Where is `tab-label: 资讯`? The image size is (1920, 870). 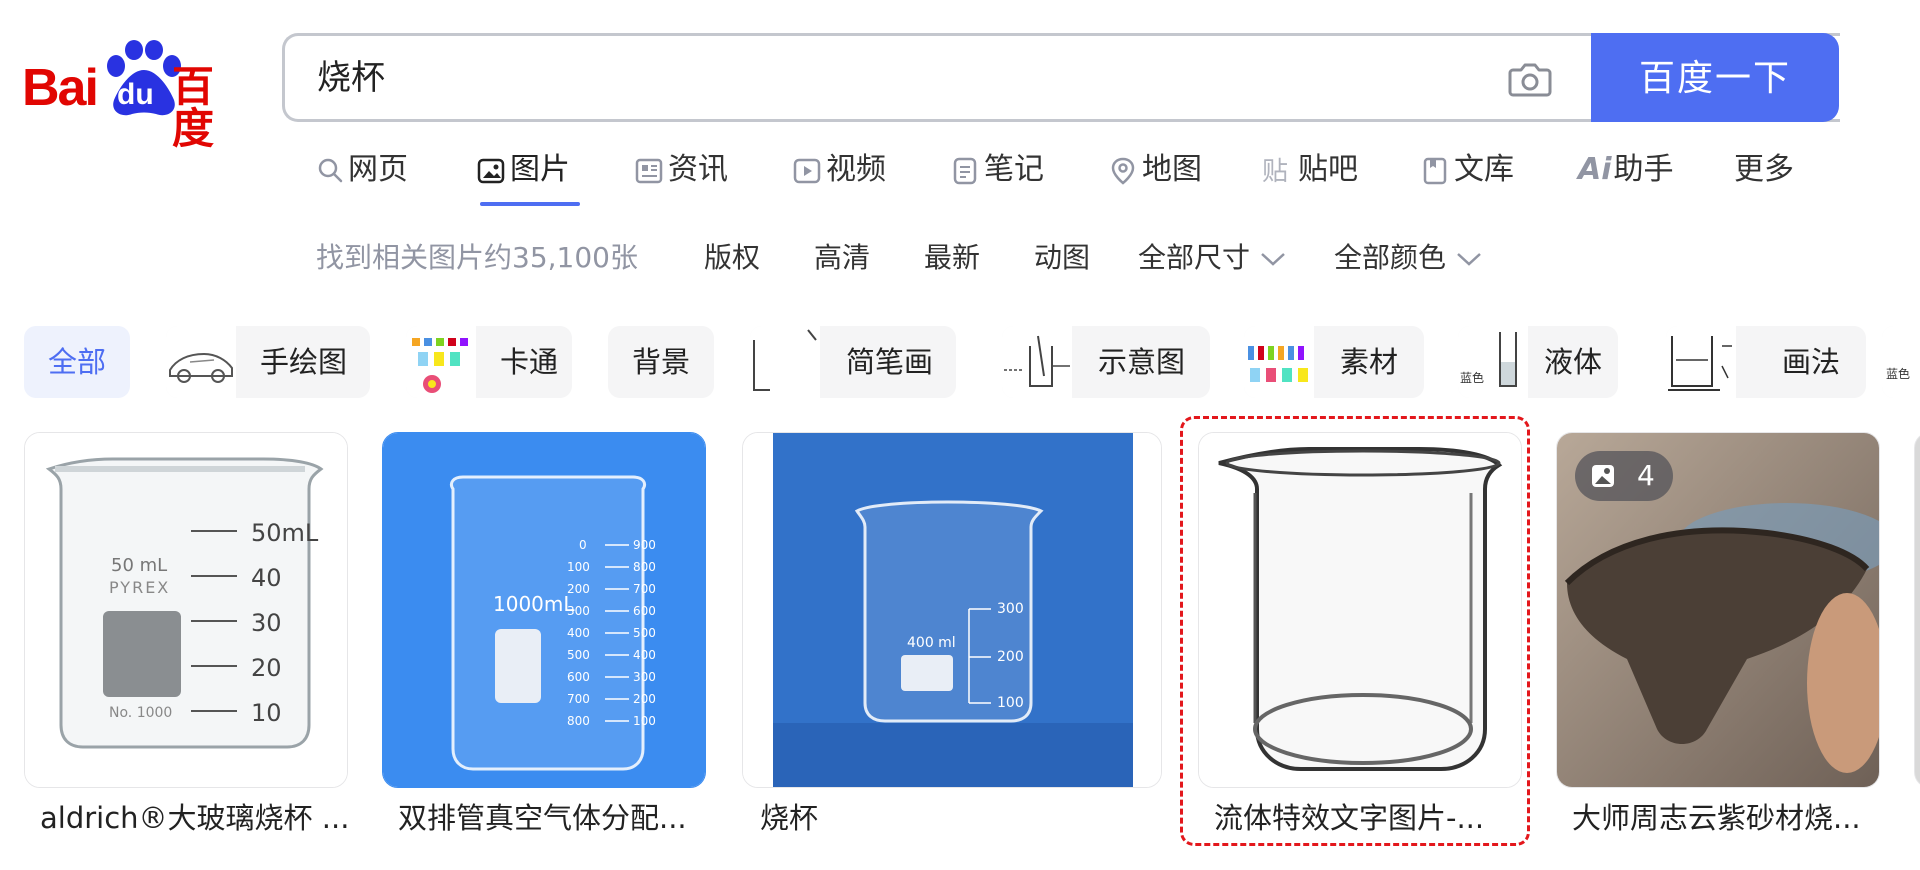
tab-label: 资讯 is located at coordinates (698, 169).